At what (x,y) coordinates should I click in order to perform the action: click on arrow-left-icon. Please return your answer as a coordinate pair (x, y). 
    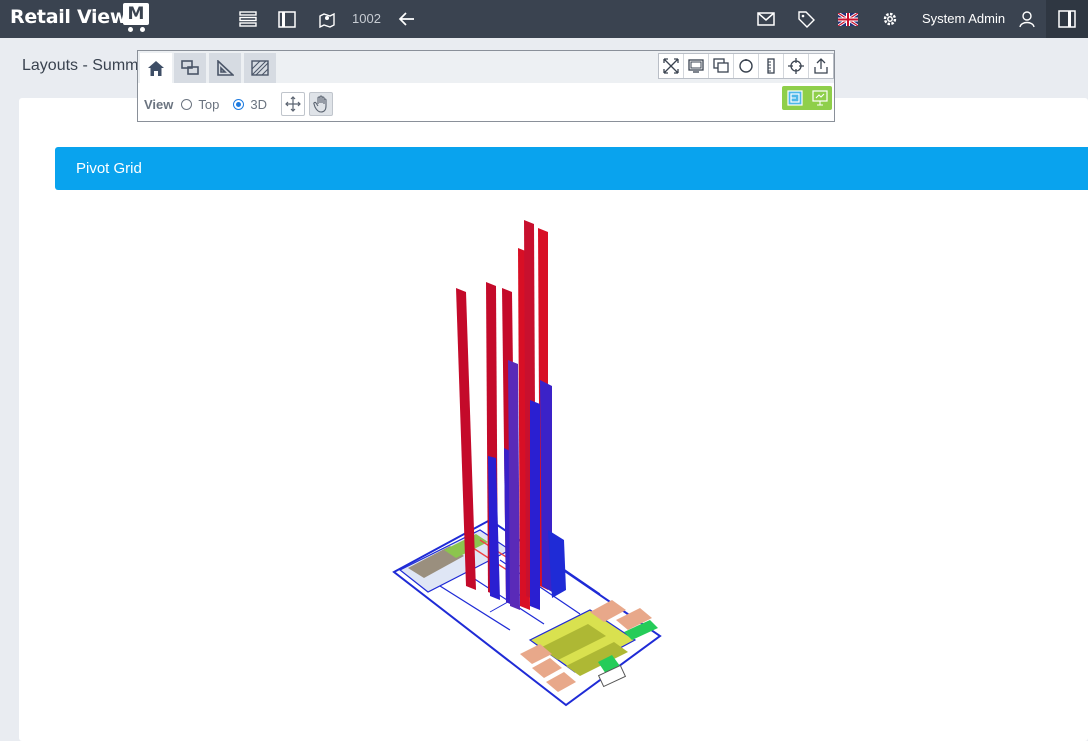
    Looking at the image, I should click on (407, 19).